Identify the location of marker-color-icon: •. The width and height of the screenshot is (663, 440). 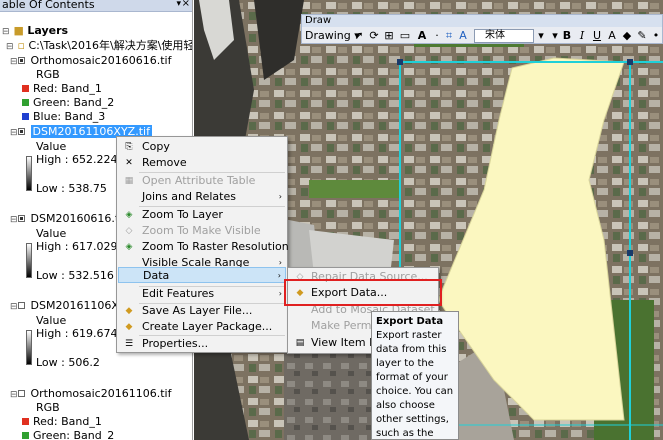
(656, 36).